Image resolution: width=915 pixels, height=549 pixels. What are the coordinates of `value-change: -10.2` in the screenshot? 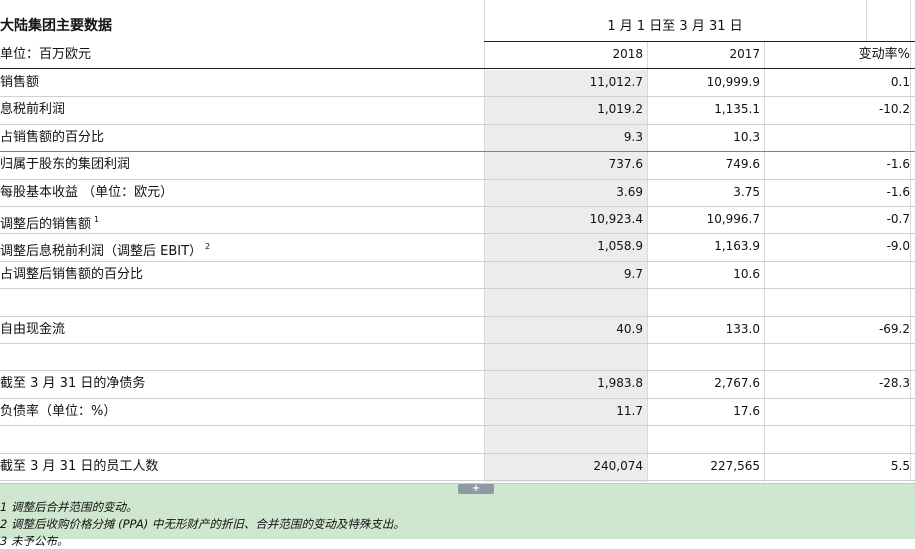 It's located at (894, 109).